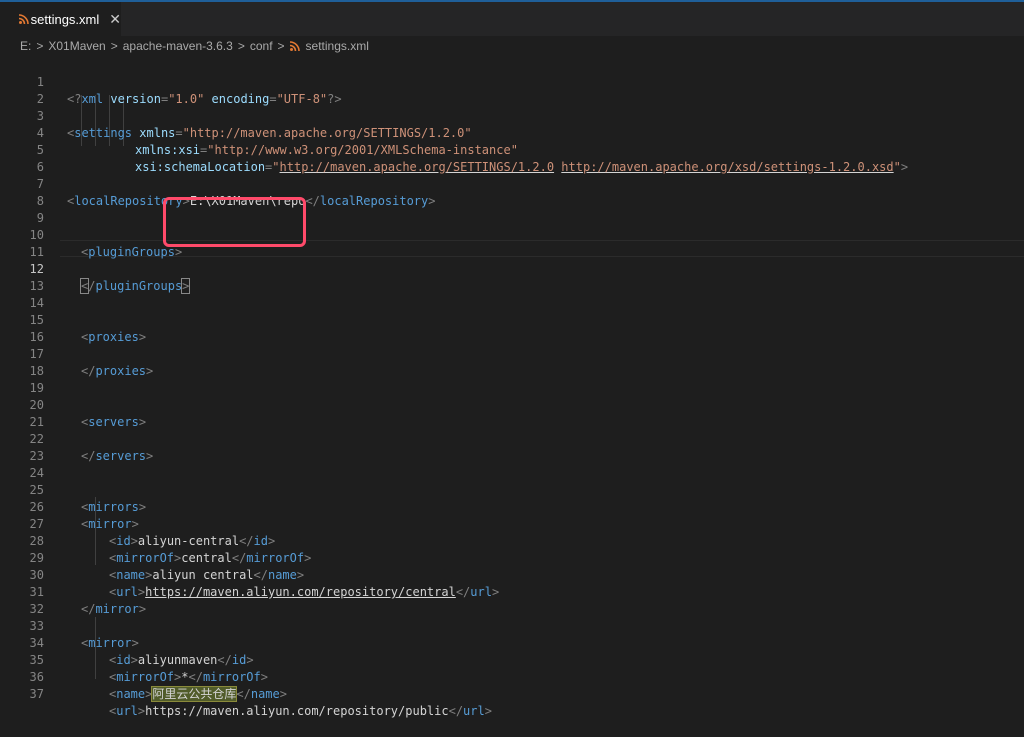 The width and height of the screenshot is (1024, 737). What do you see at coordinates (512, 659) in the screenshot?
I see `code-line: 35 <mirrorOf>*</mirrorOf>` at bounding box center [512, 659].